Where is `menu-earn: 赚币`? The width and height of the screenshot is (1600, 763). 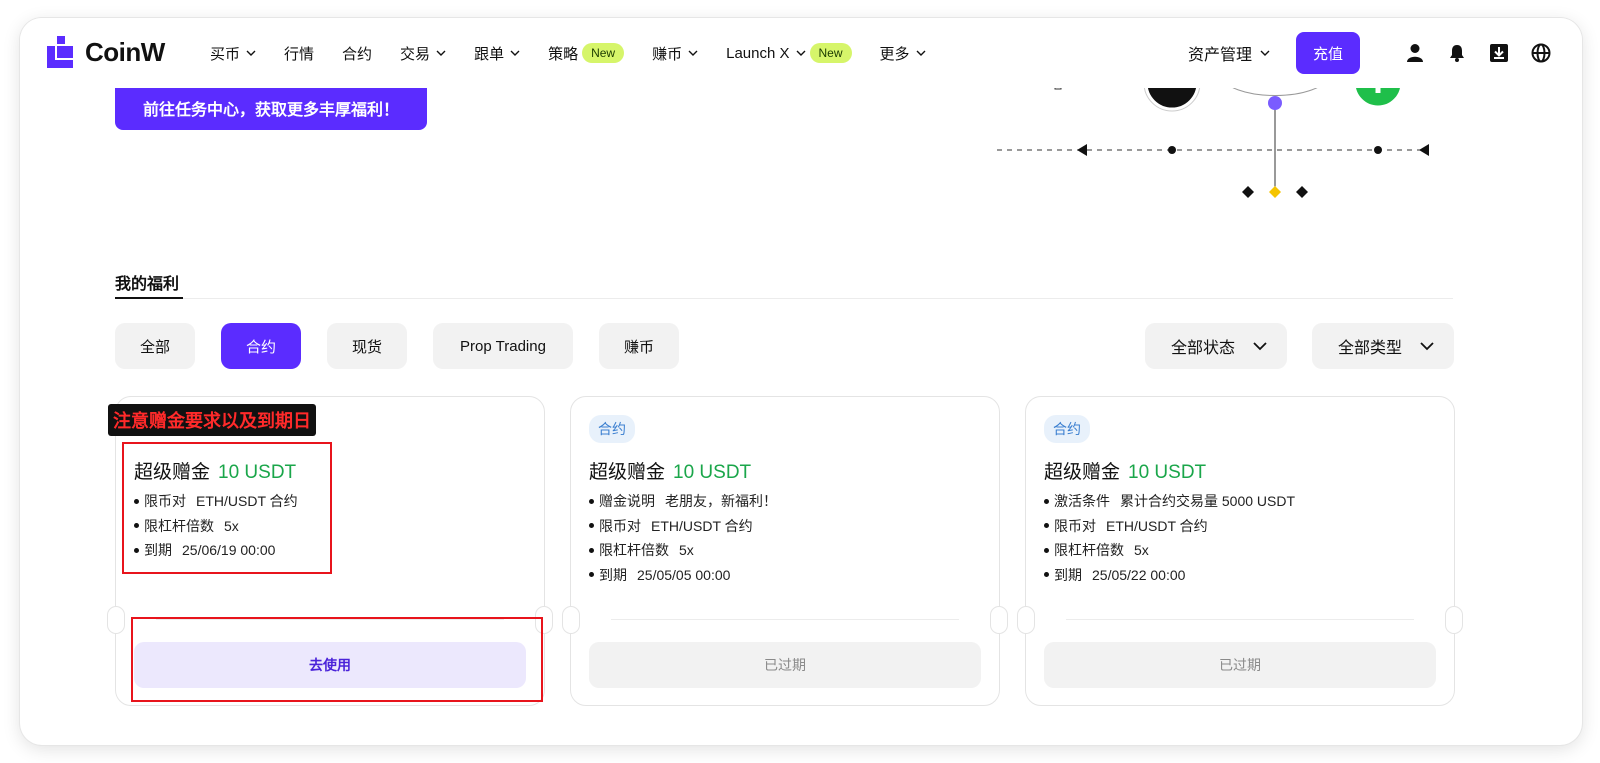
menu-earn: 赚币 is located at coordinates (675, 53).